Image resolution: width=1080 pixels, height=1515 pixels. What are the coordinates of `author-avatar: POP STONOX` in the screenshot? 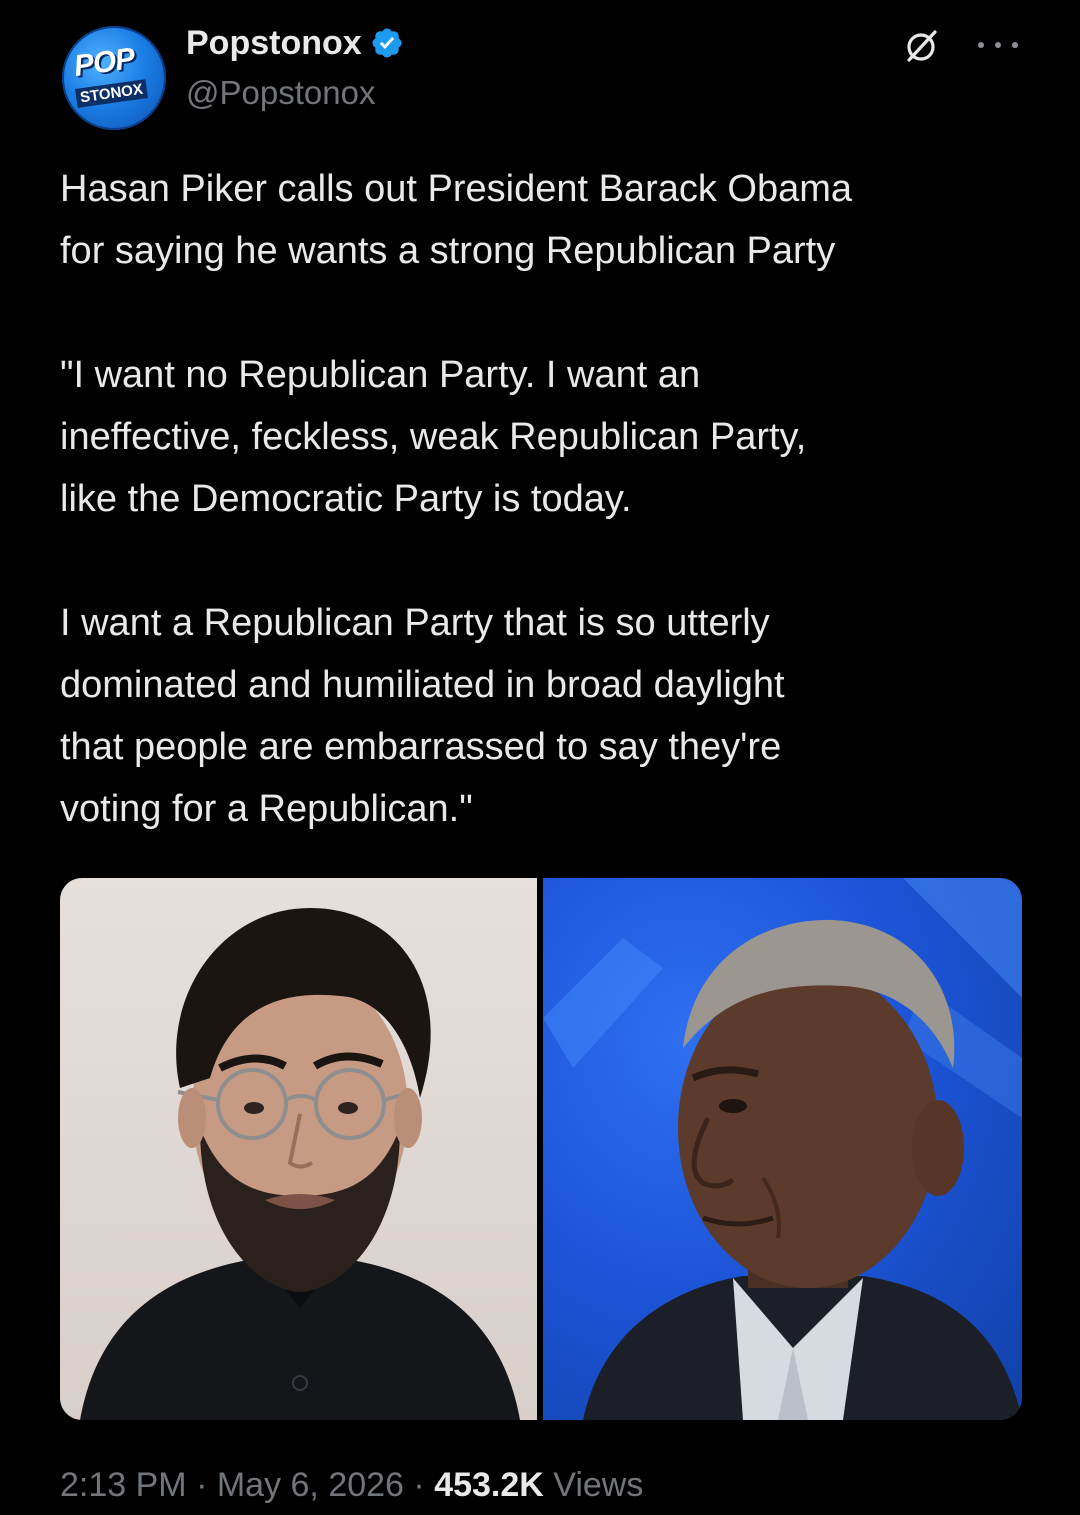 It's located at (114, 78).